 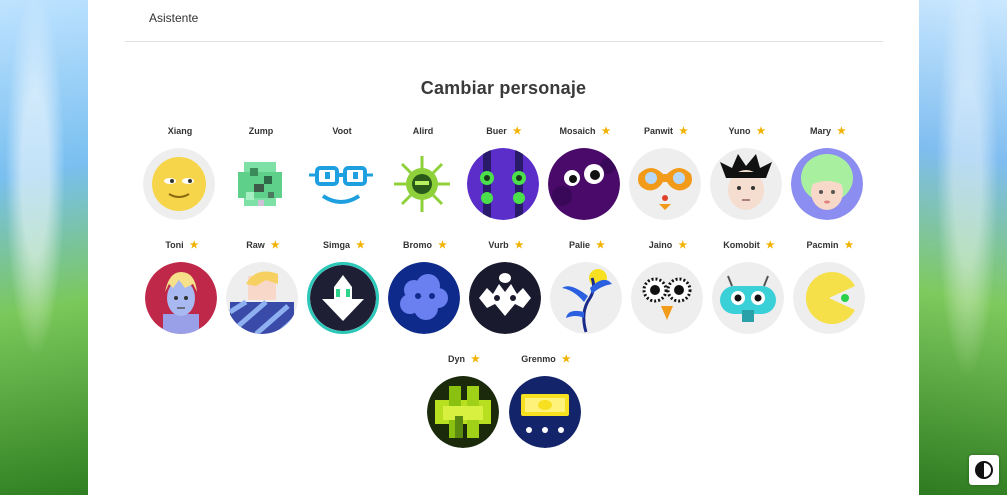 I want to click on contrast-toggle-button, so click(x=984, y=470).